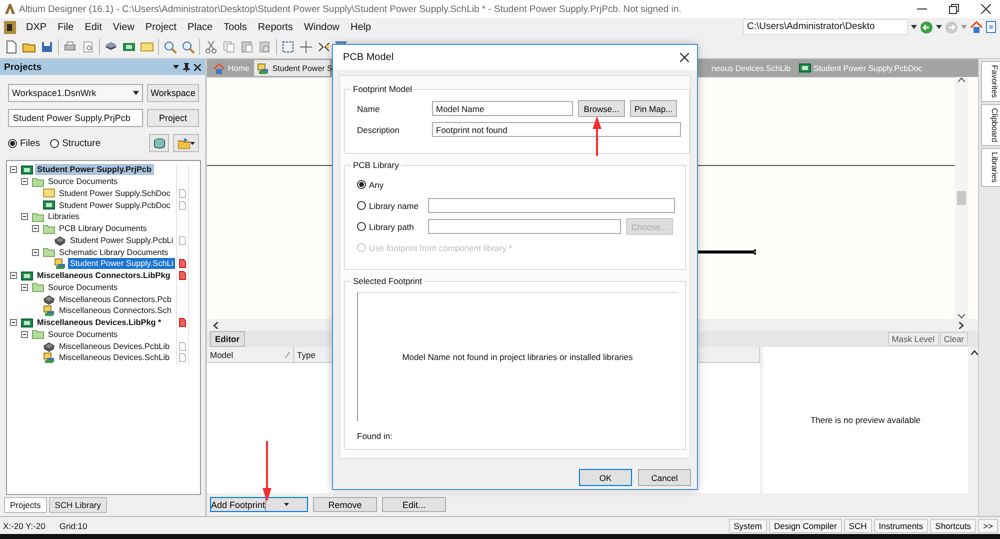  What do you see at coordinates (227, 339) in the screenshot?
I see `editor-tab: Editor` at bounding box center [227, 339].